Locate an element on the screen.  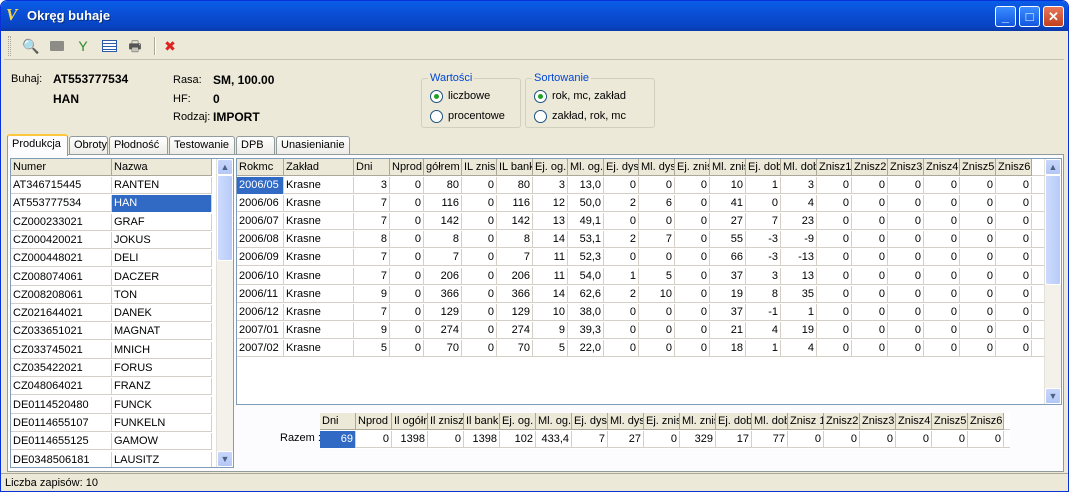
minimize-button: _ is located at coordinates (1005, 16).